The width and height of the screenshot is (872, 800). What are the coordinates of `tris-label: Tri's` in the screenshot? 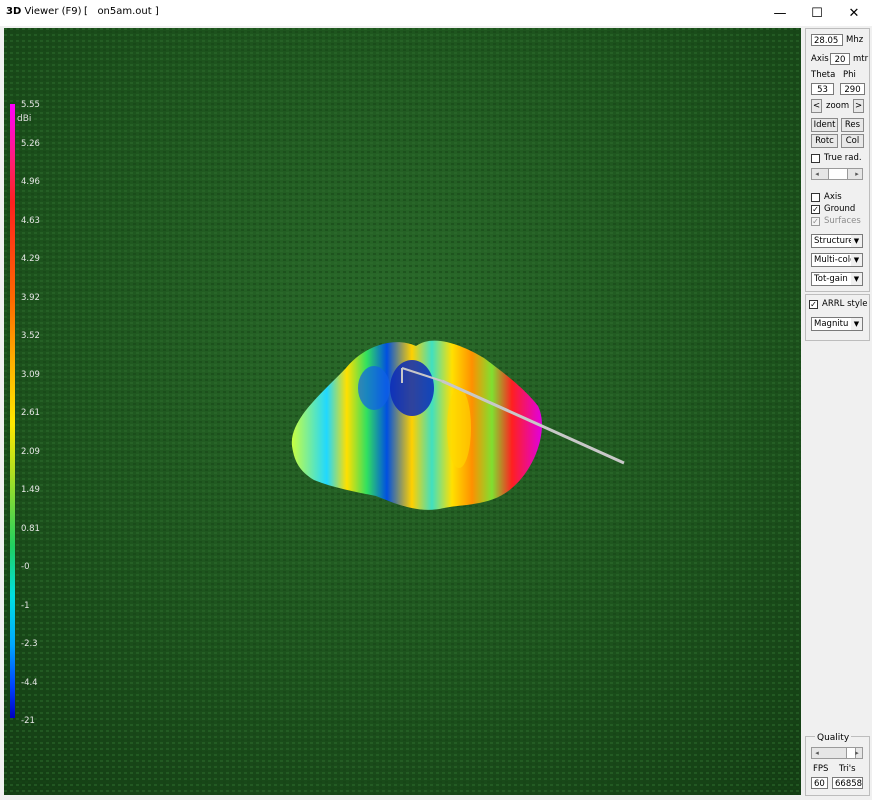 It's located at (847, 769).